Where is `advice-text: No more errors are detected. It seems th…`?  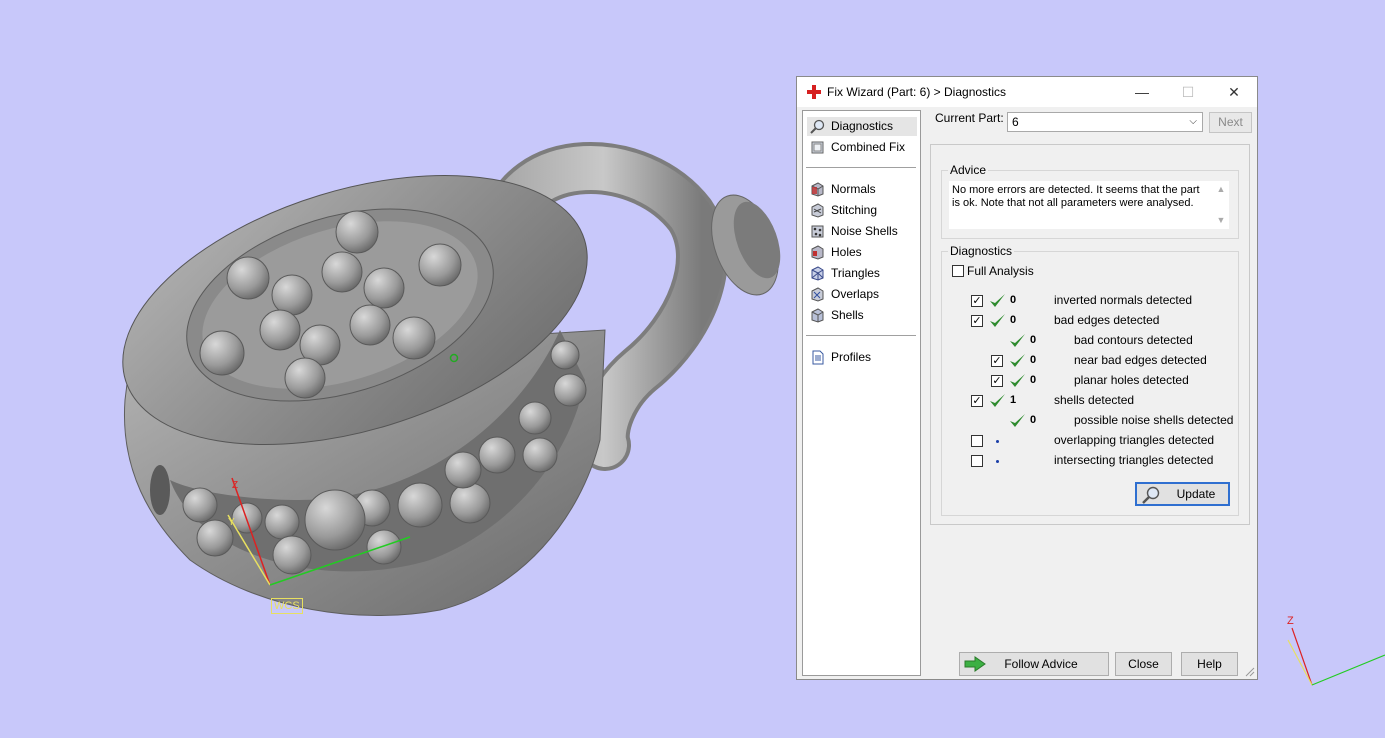 advice-text: No more errors are detected. It seems th… is located at coordinates (1076, 196).